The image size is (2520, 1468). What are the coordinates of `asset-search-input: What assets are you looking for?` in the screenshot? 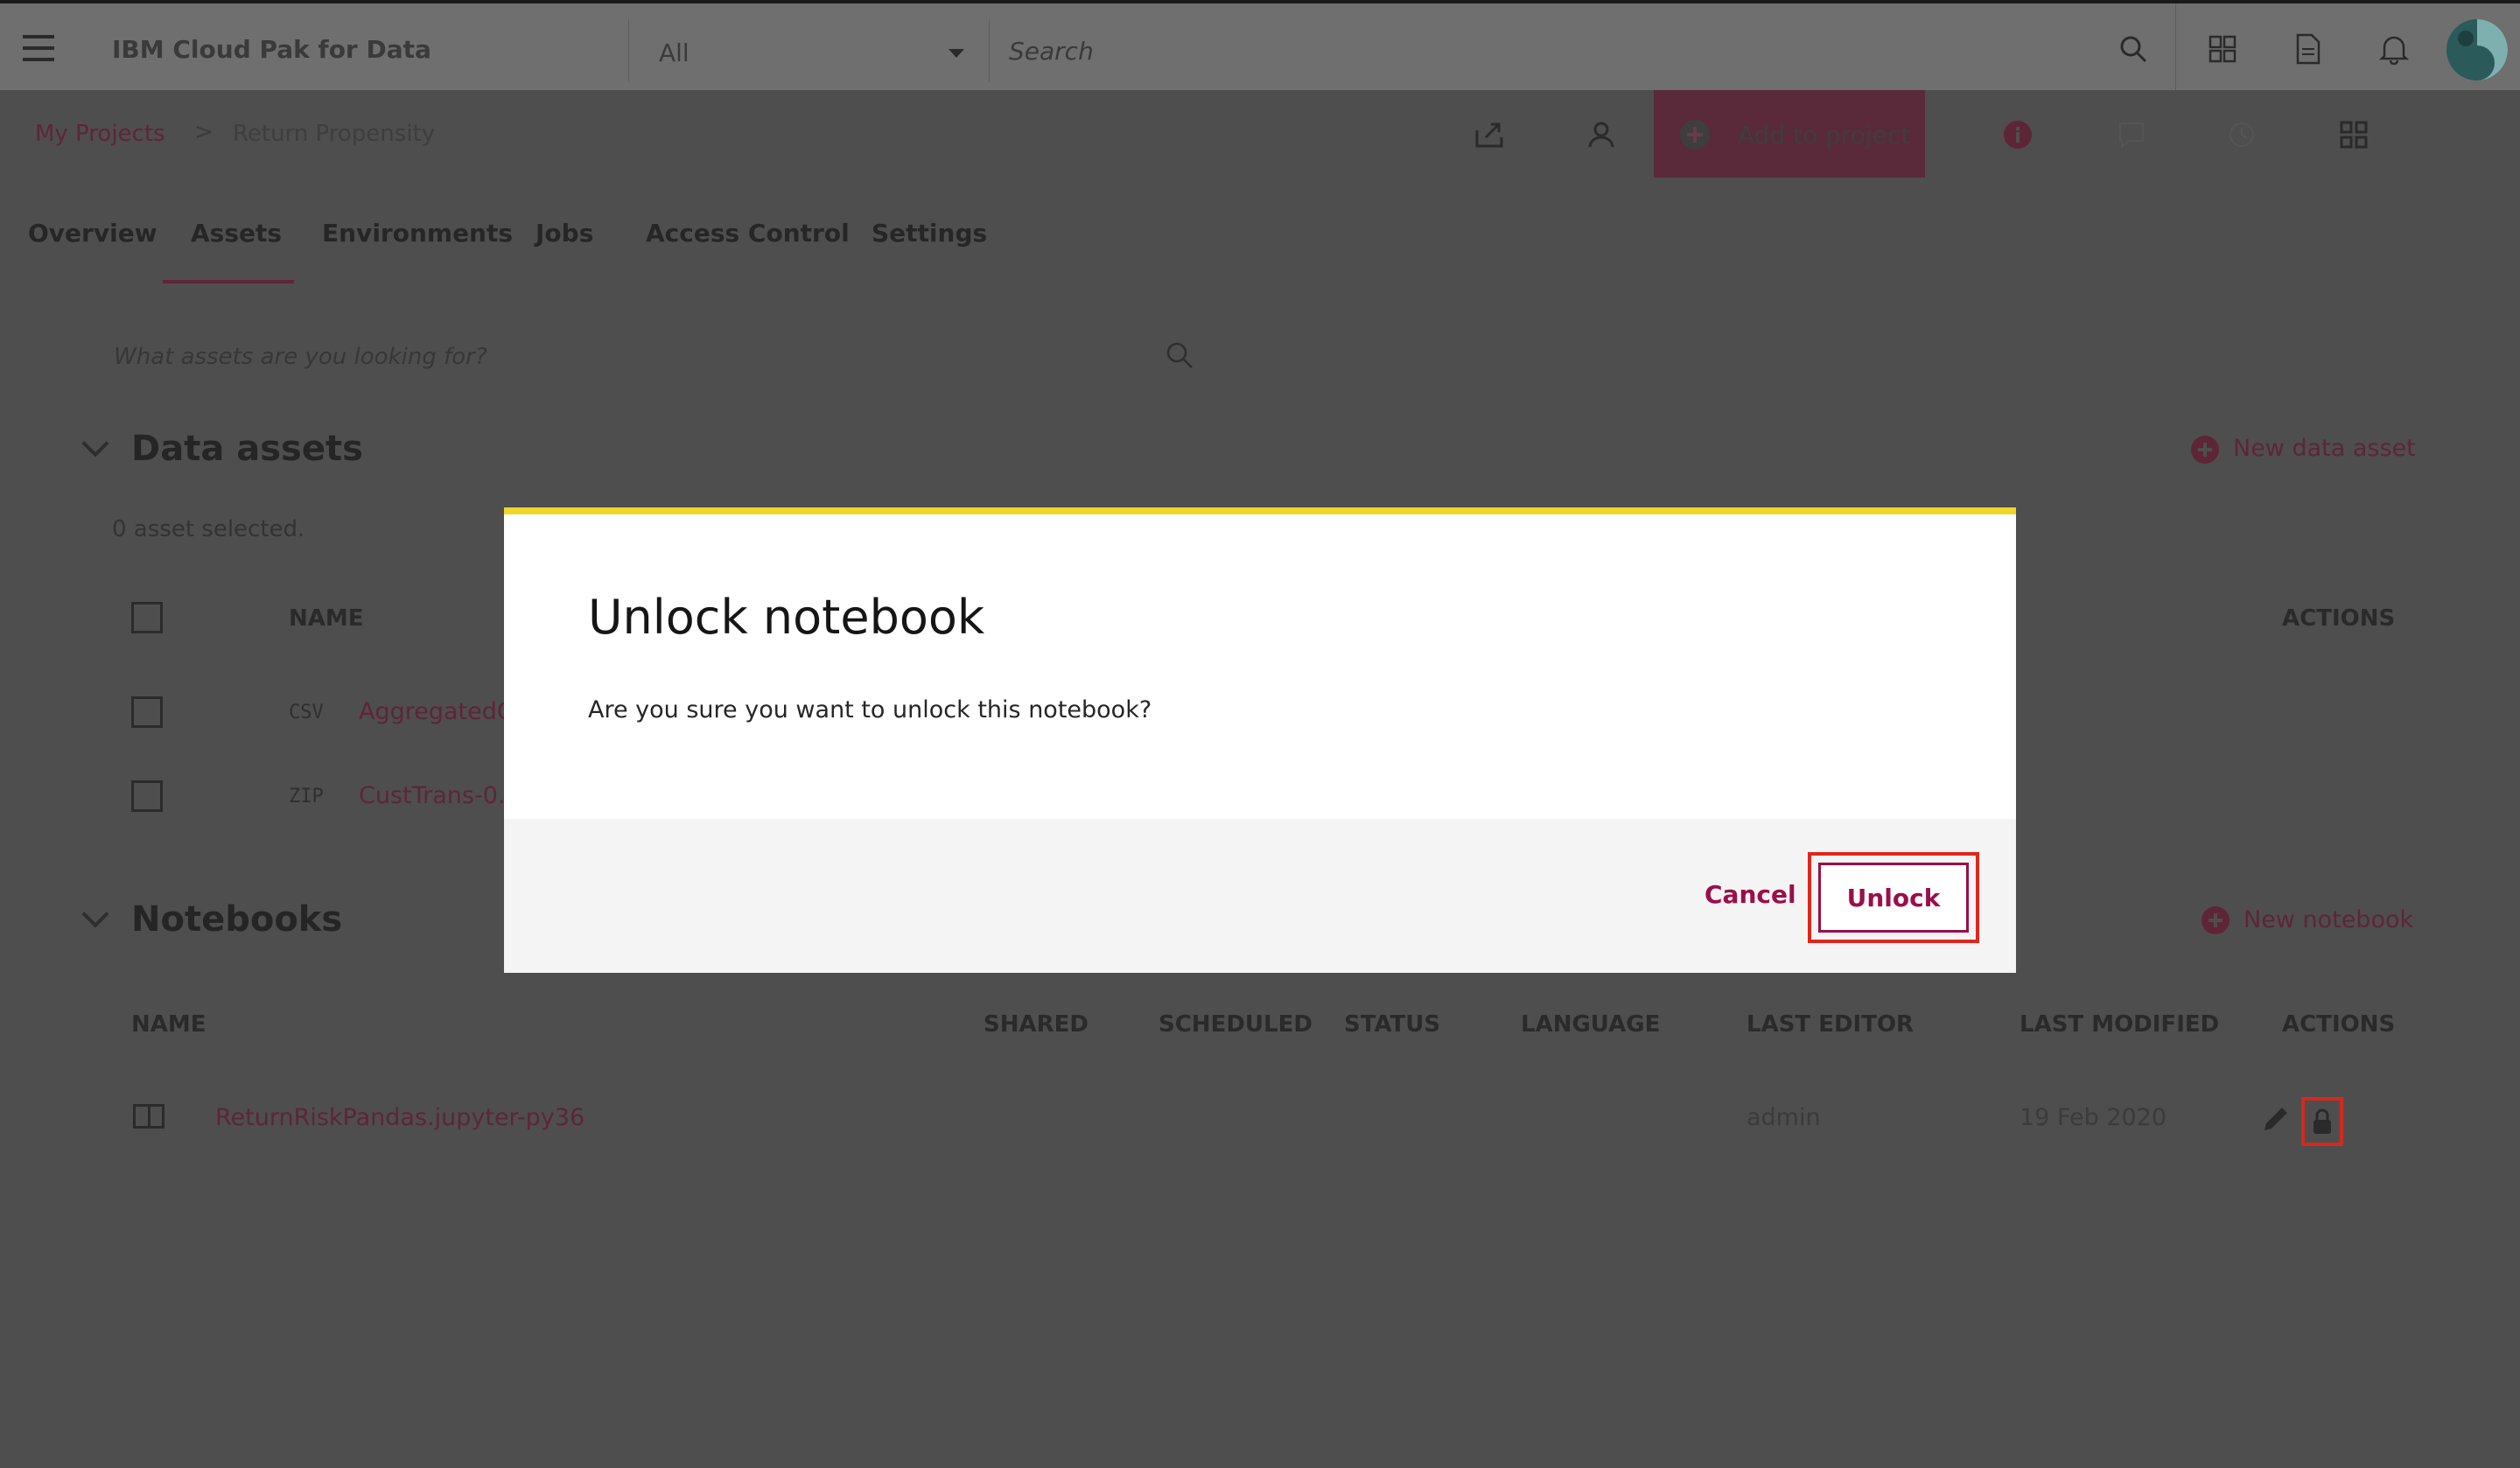 It's located at (300, 357).